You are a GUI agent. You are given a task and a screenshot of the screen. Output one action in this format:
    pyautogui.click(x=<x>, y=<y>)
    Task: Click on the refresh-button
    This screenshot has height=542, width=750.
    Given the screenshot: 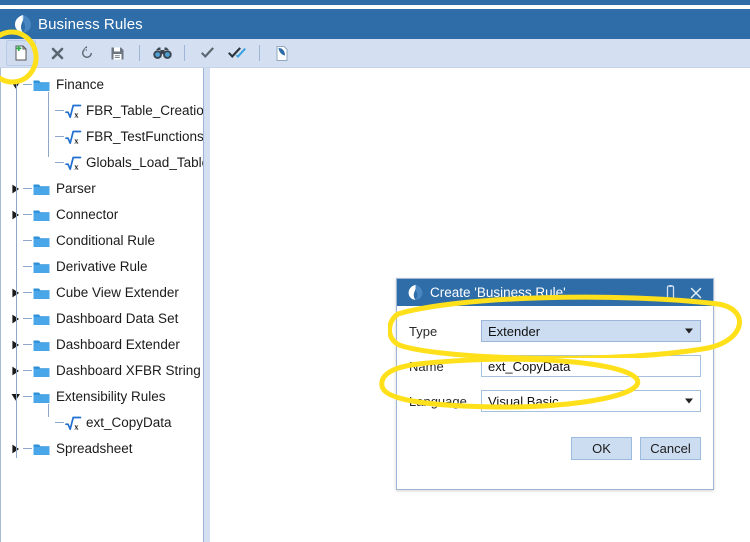 What is the action you would take?
    pyautogui.click(x=87, y=53)
    